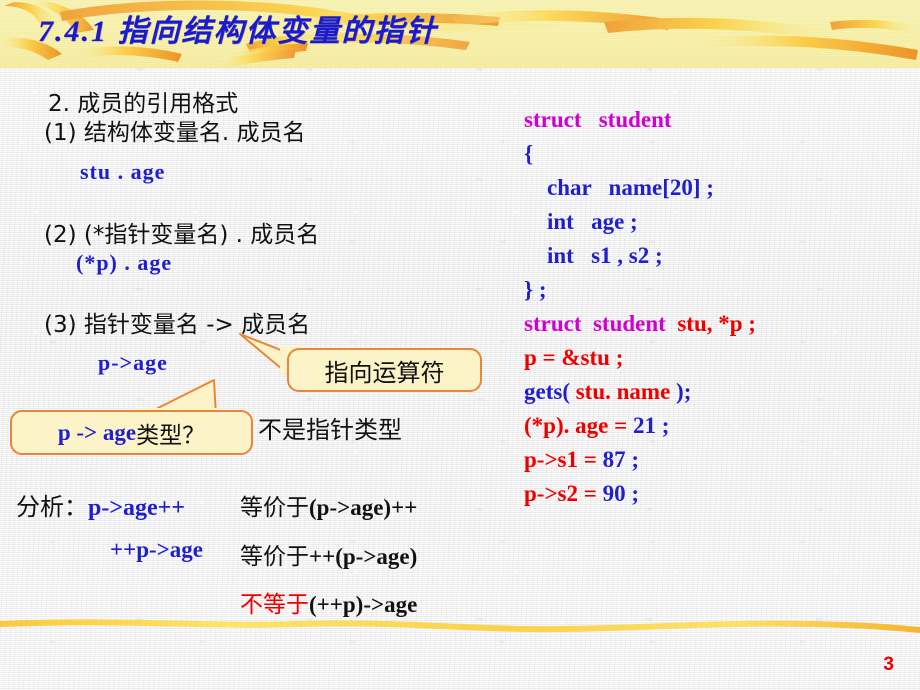  Describe the element at coordinates (124, 262) in the screenshot. I see `left-item2-code: (*p) . age` at that location.